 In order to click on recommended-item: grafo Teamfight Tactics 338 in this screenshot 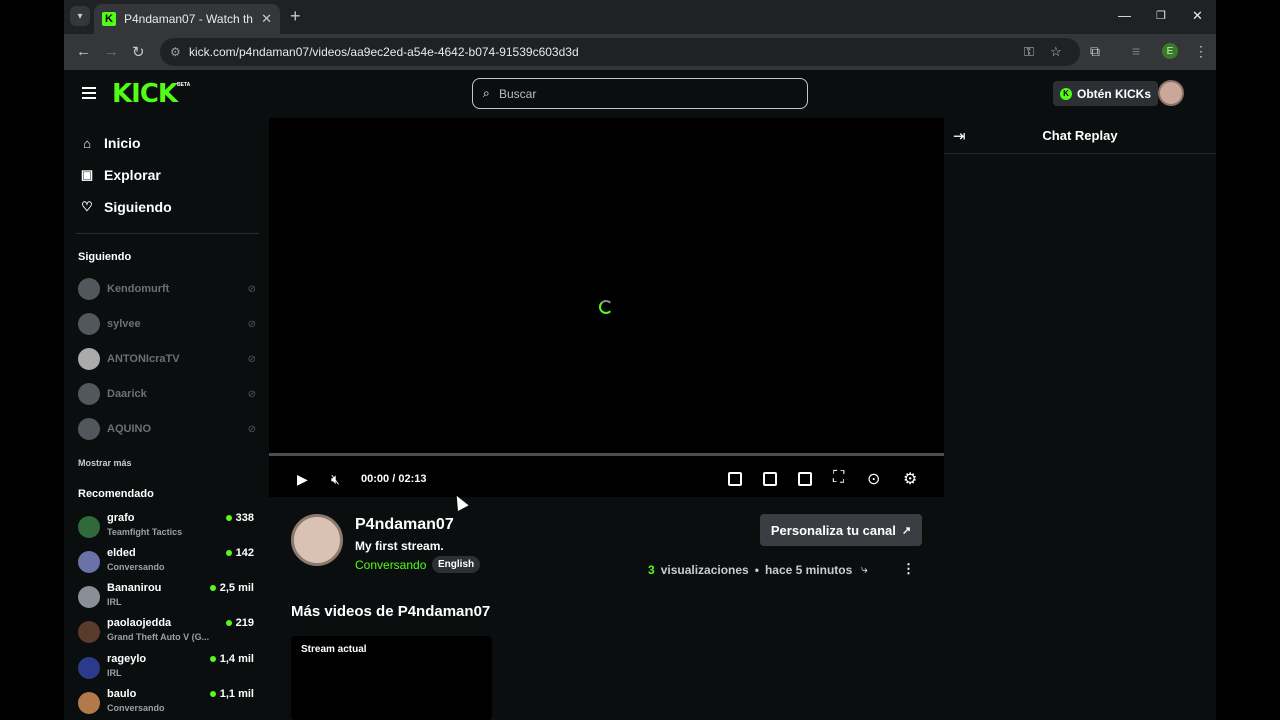, I will do `click(167, 528)`.